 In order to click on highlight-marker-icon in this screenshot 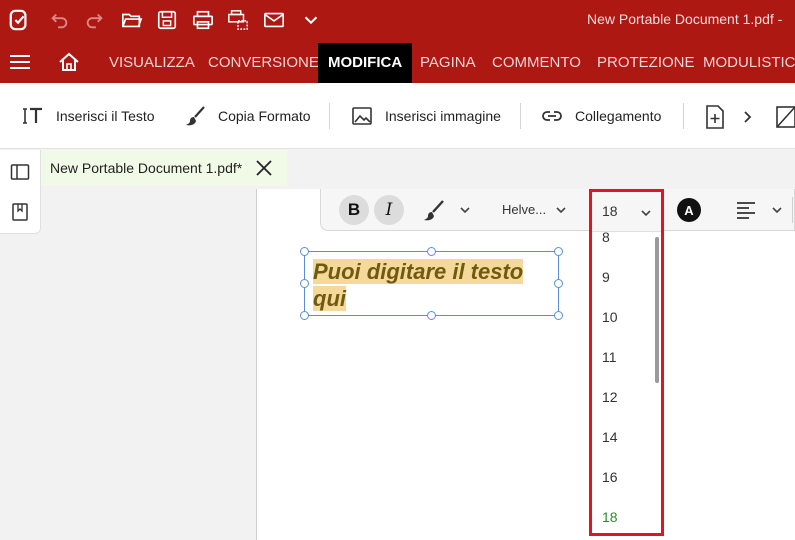, I will do `click(435, 210)`.